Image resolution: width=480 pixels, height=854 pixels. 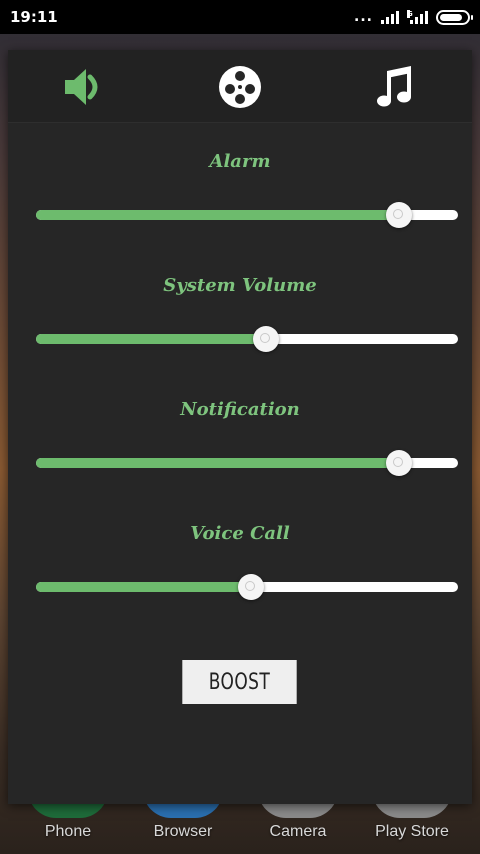 I want to click on signal-strength-2-icon: G, so click(x=417, y=17).